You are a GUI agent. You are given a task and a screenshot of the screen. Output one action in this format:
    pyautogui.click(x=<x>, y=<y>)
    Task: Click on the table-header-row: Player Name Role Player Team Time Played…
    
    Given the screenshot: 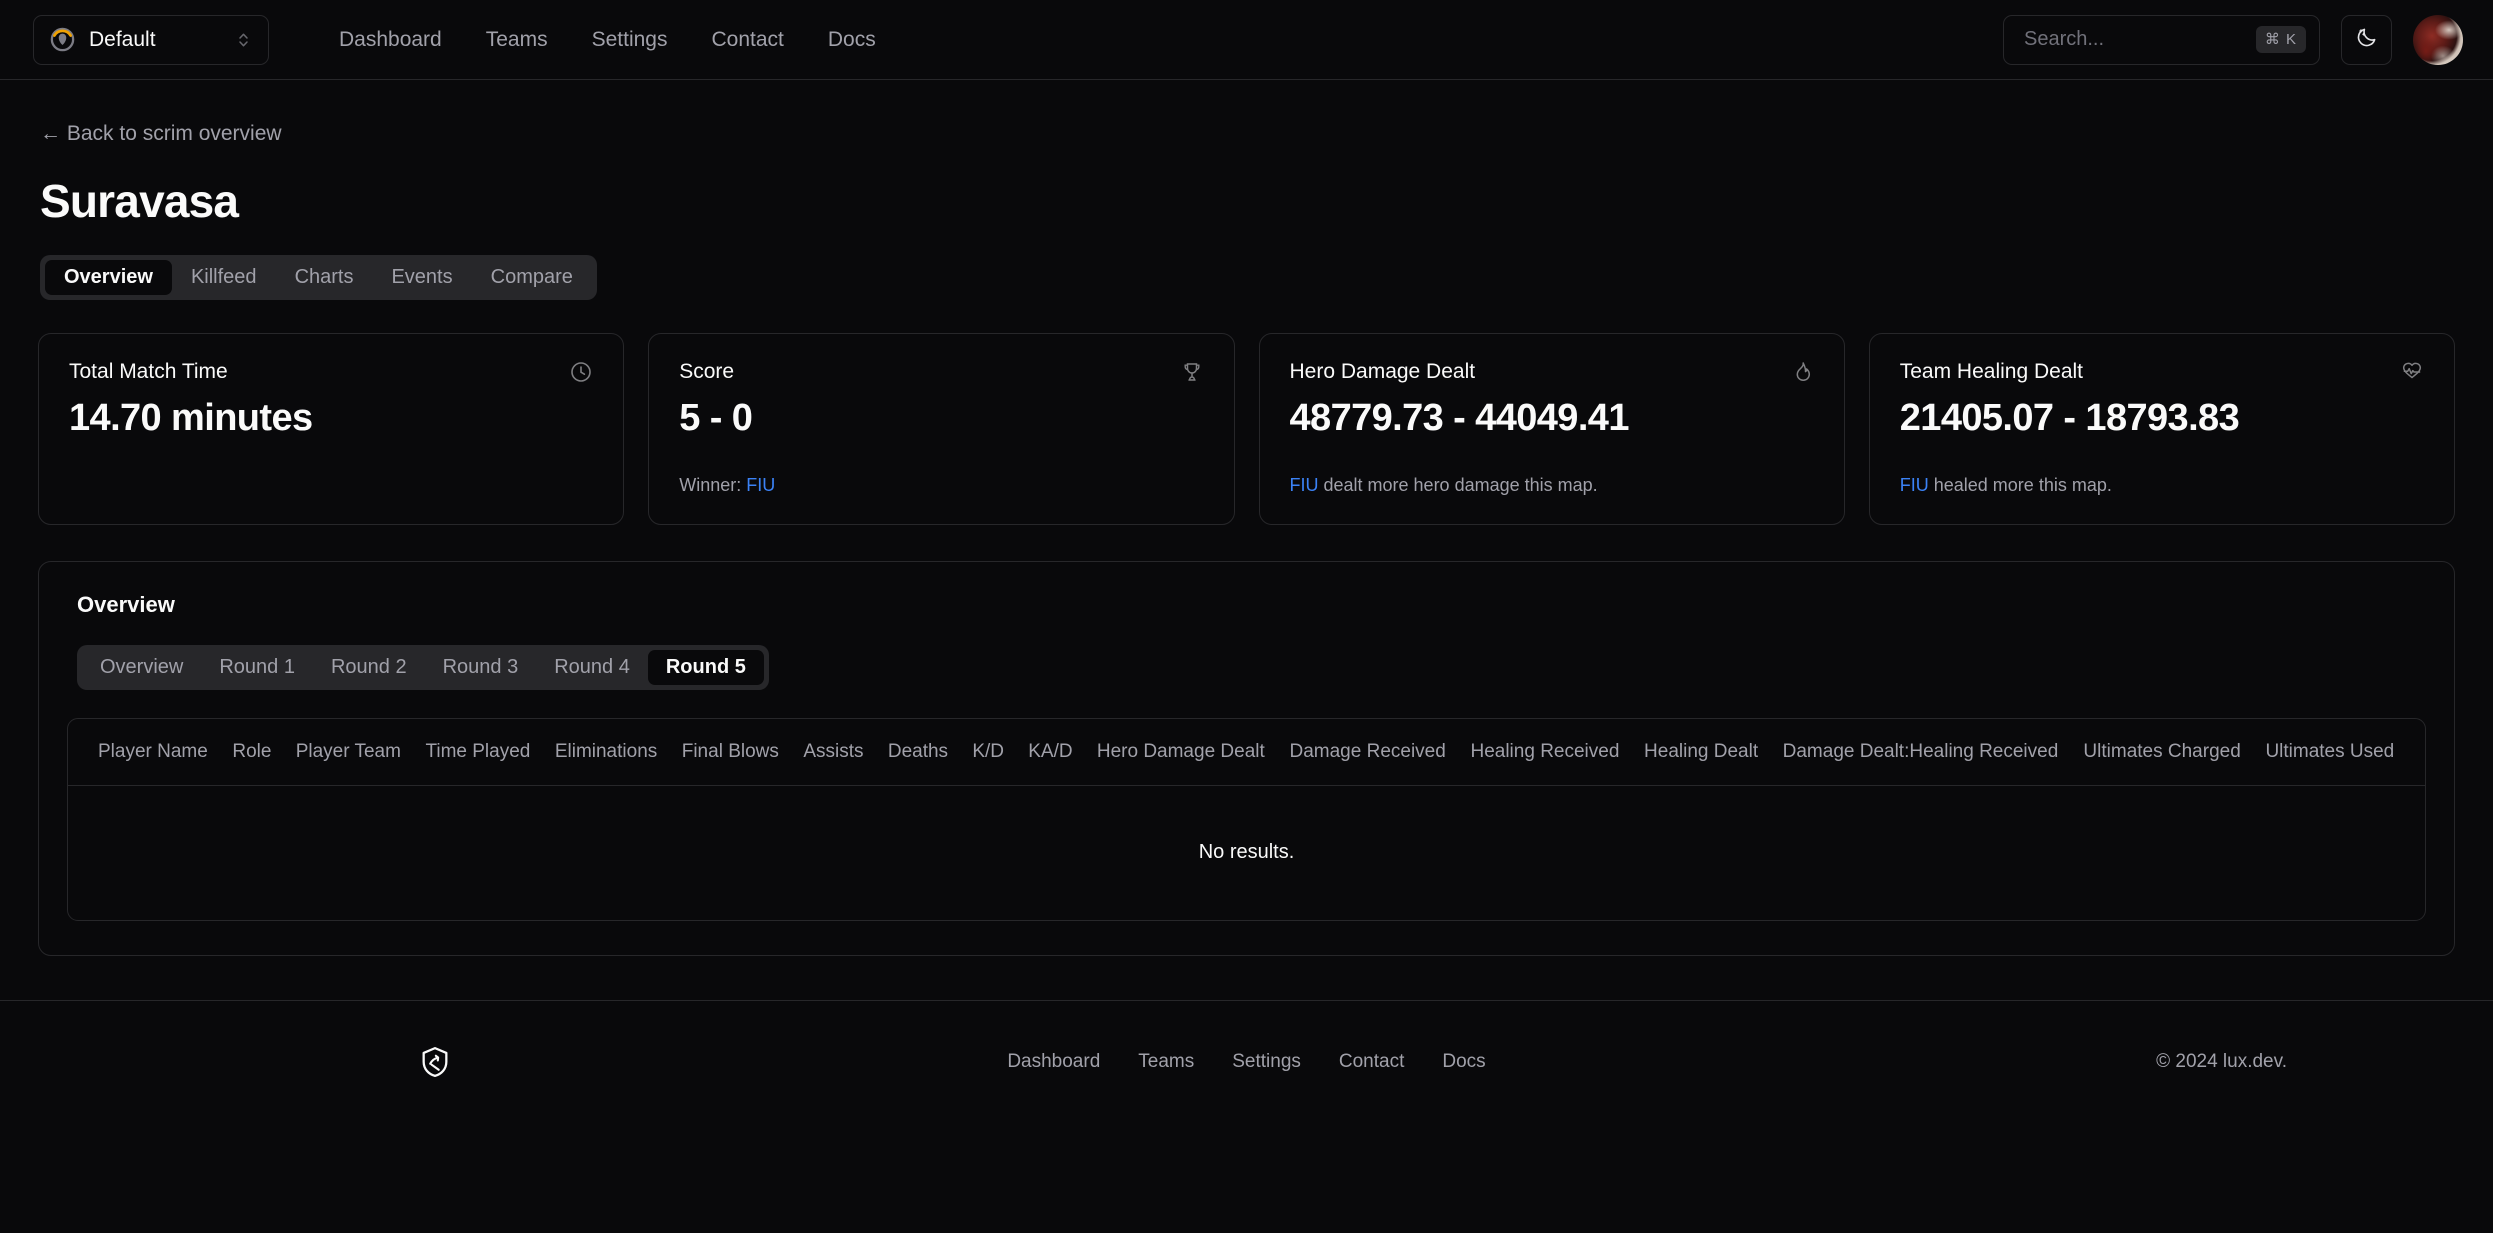 What is the action you would take?
    pyautogui.click(x=1246, y=752)
    